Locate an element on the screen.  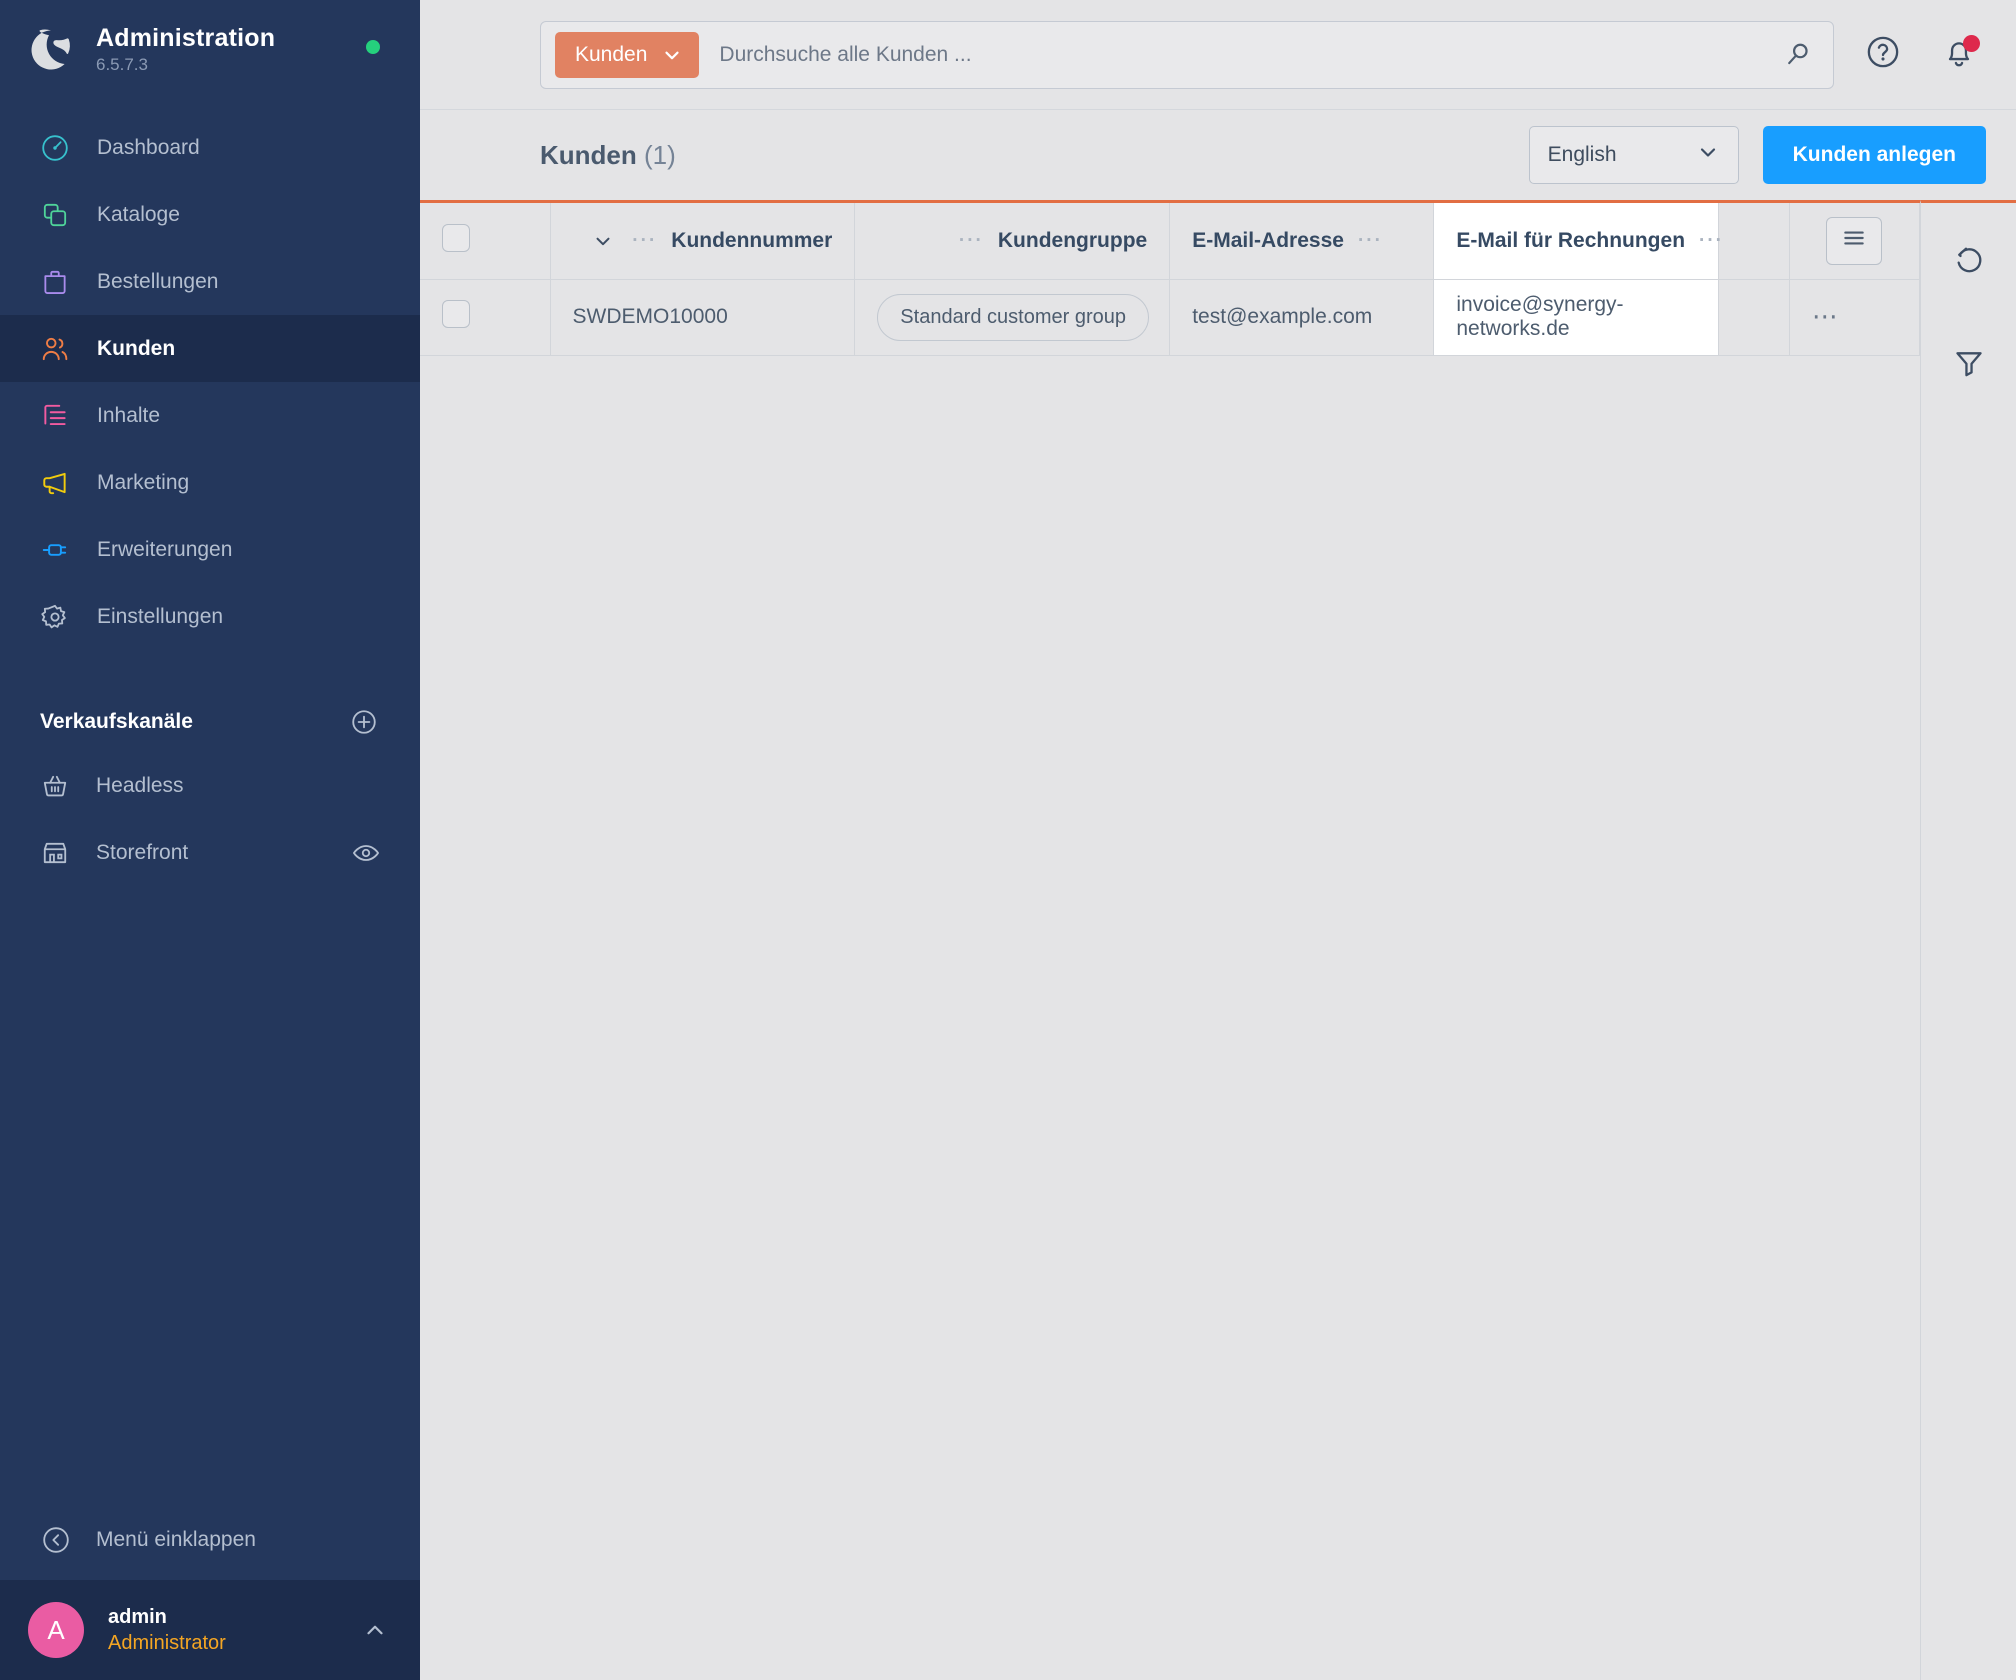
gear-icon is located at coordinates (55, 617).